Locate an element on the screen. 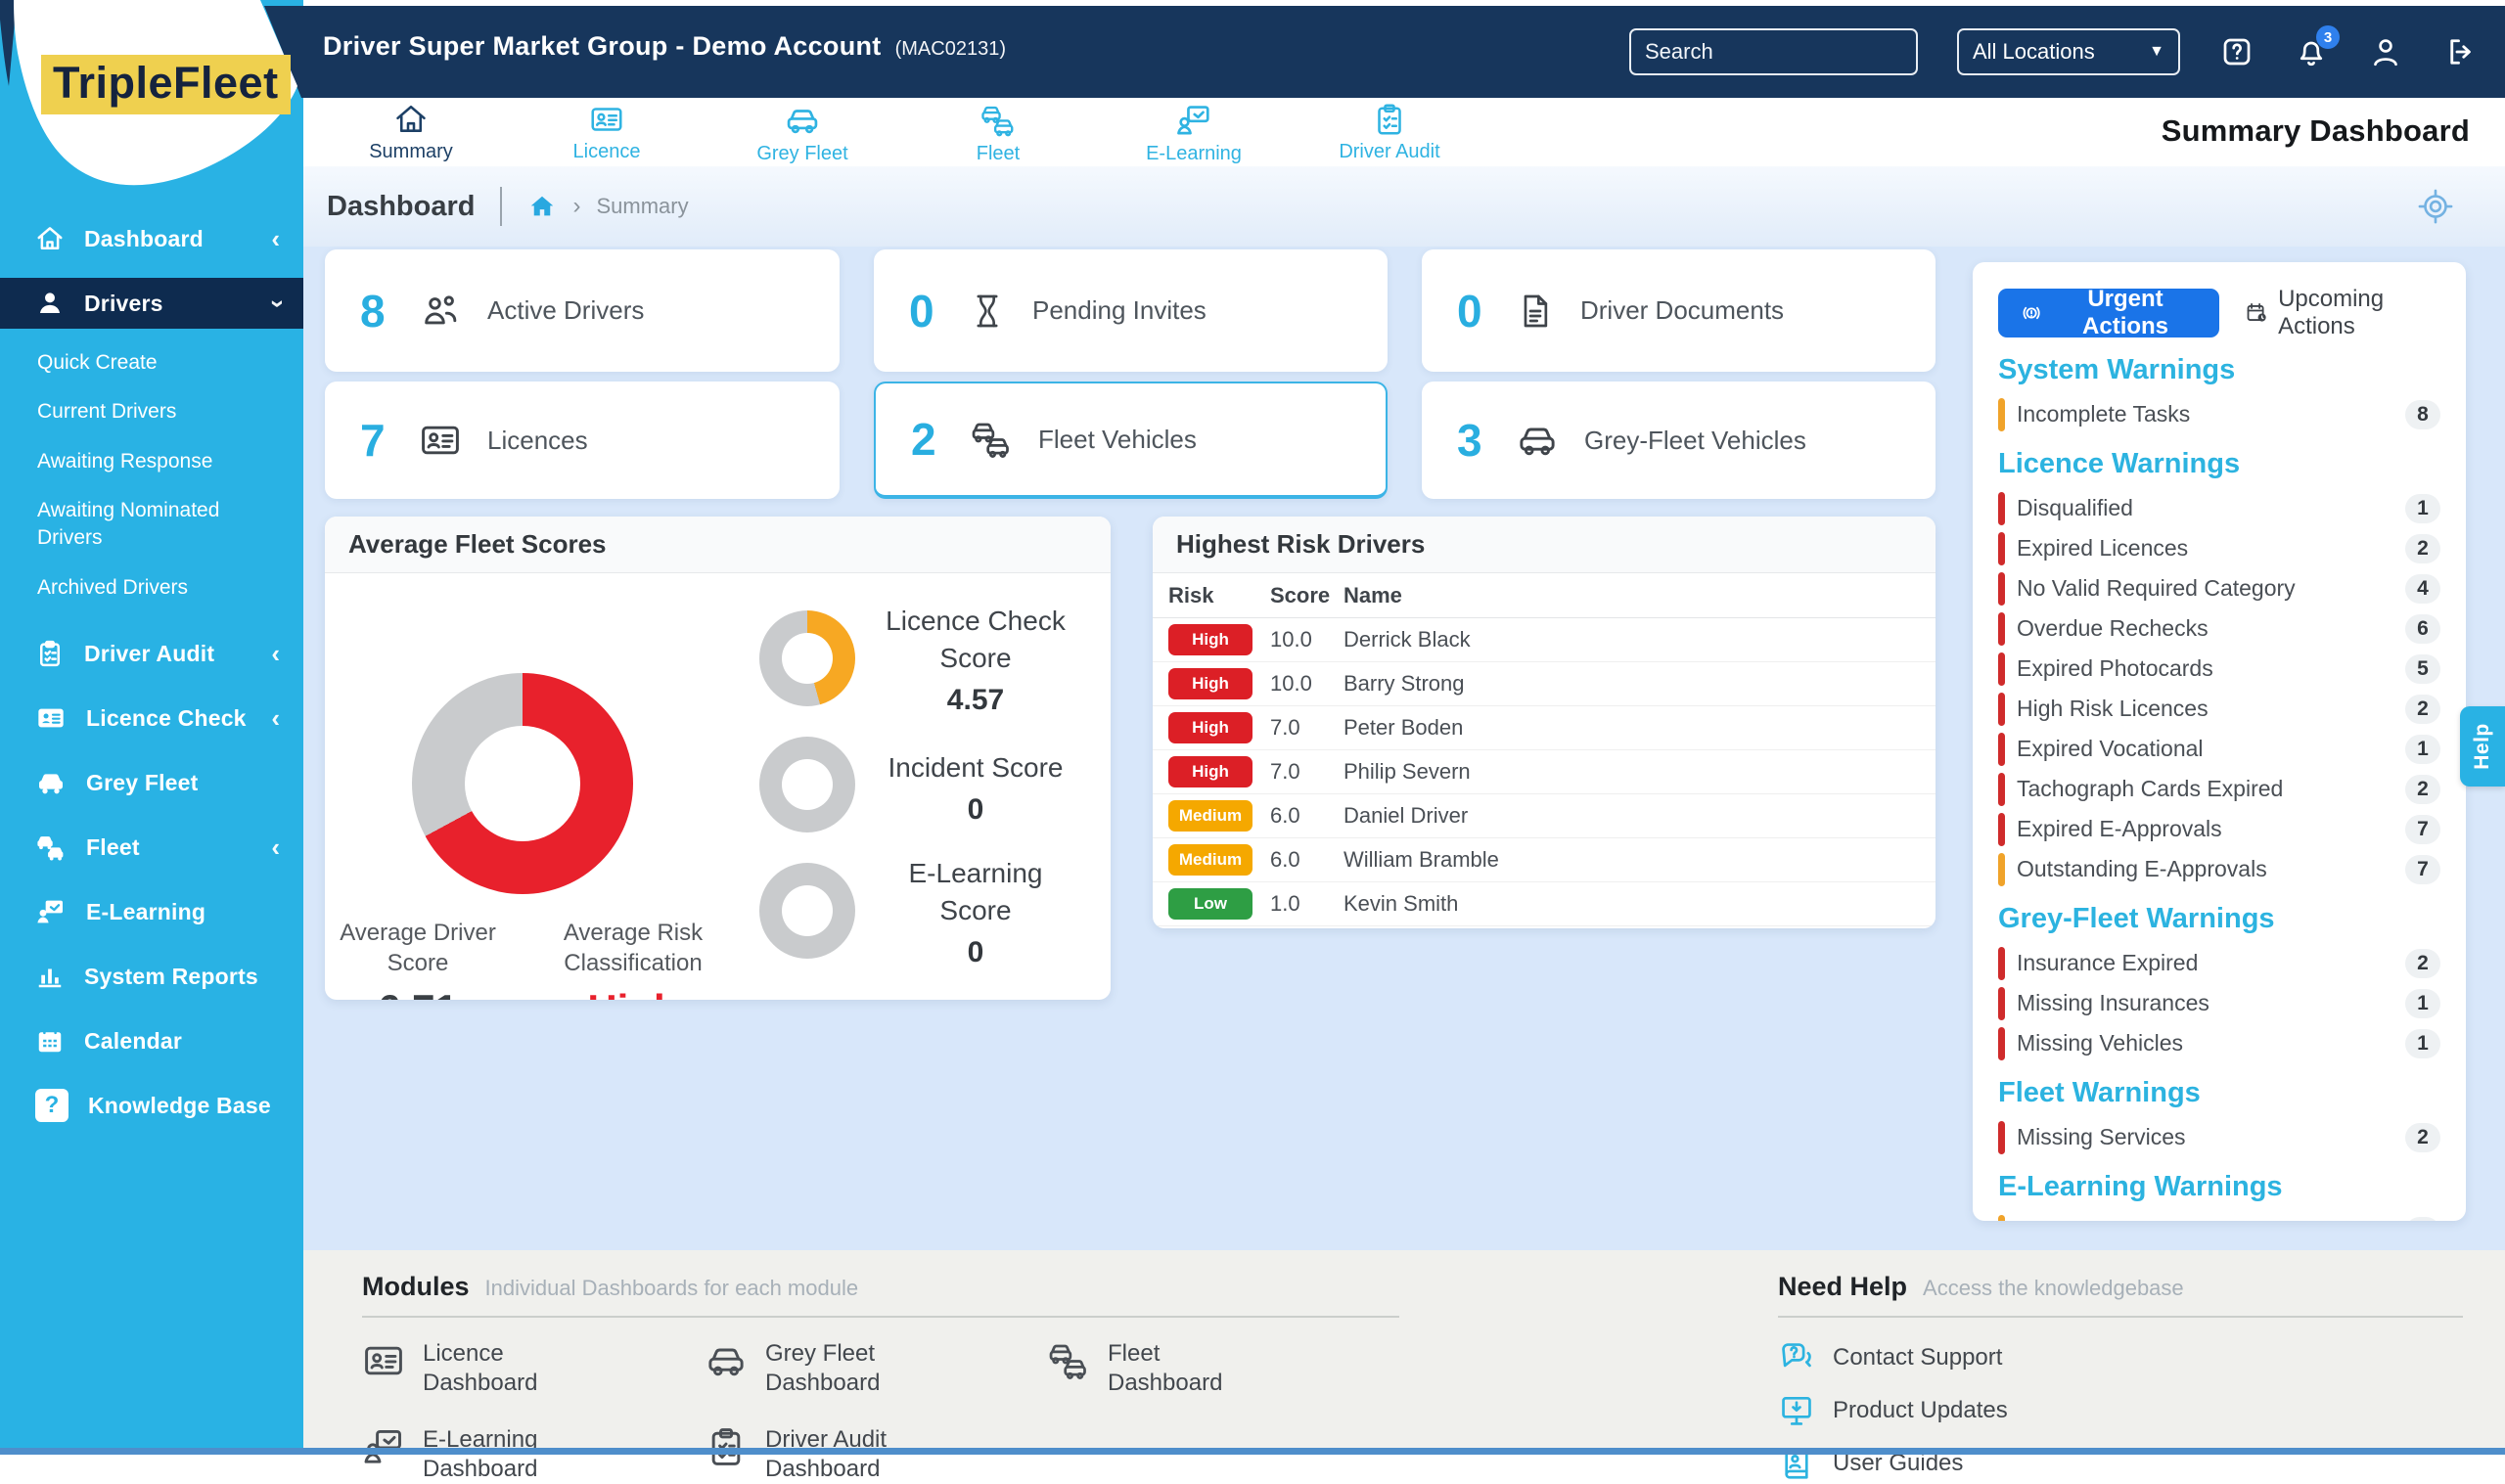  warning-row: Expired E-Approvals 7 is located at coordinates (2219, 829).